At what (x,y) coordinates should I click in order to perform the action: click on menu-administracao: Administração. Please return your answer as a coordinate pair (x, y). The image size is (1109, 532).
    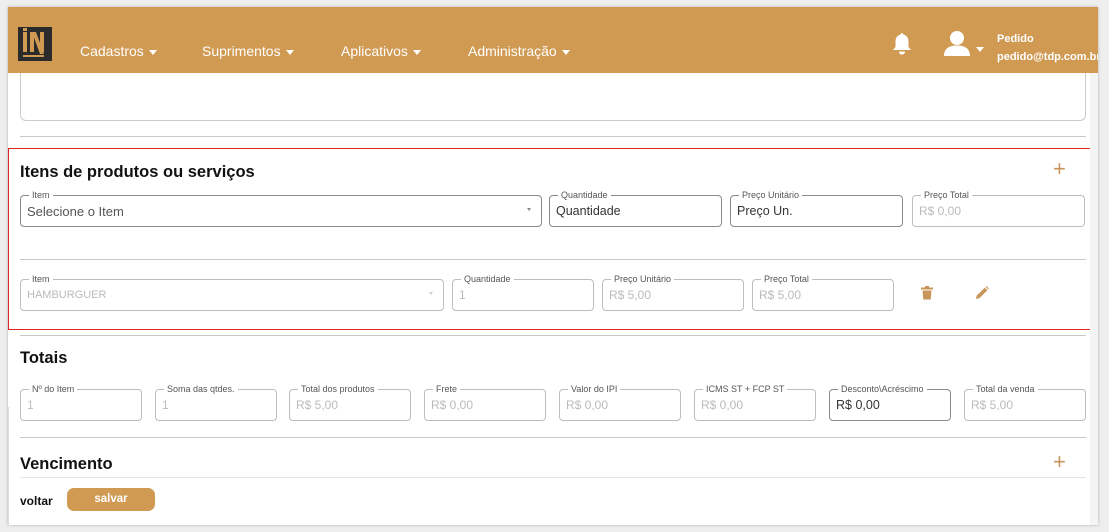
    Looking at the image, I should click on (519, 51).